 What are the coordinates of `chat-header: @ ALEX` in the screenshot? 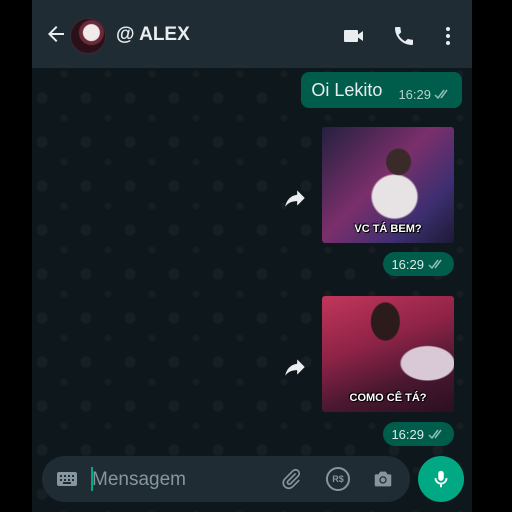 It's located at (252, 34).